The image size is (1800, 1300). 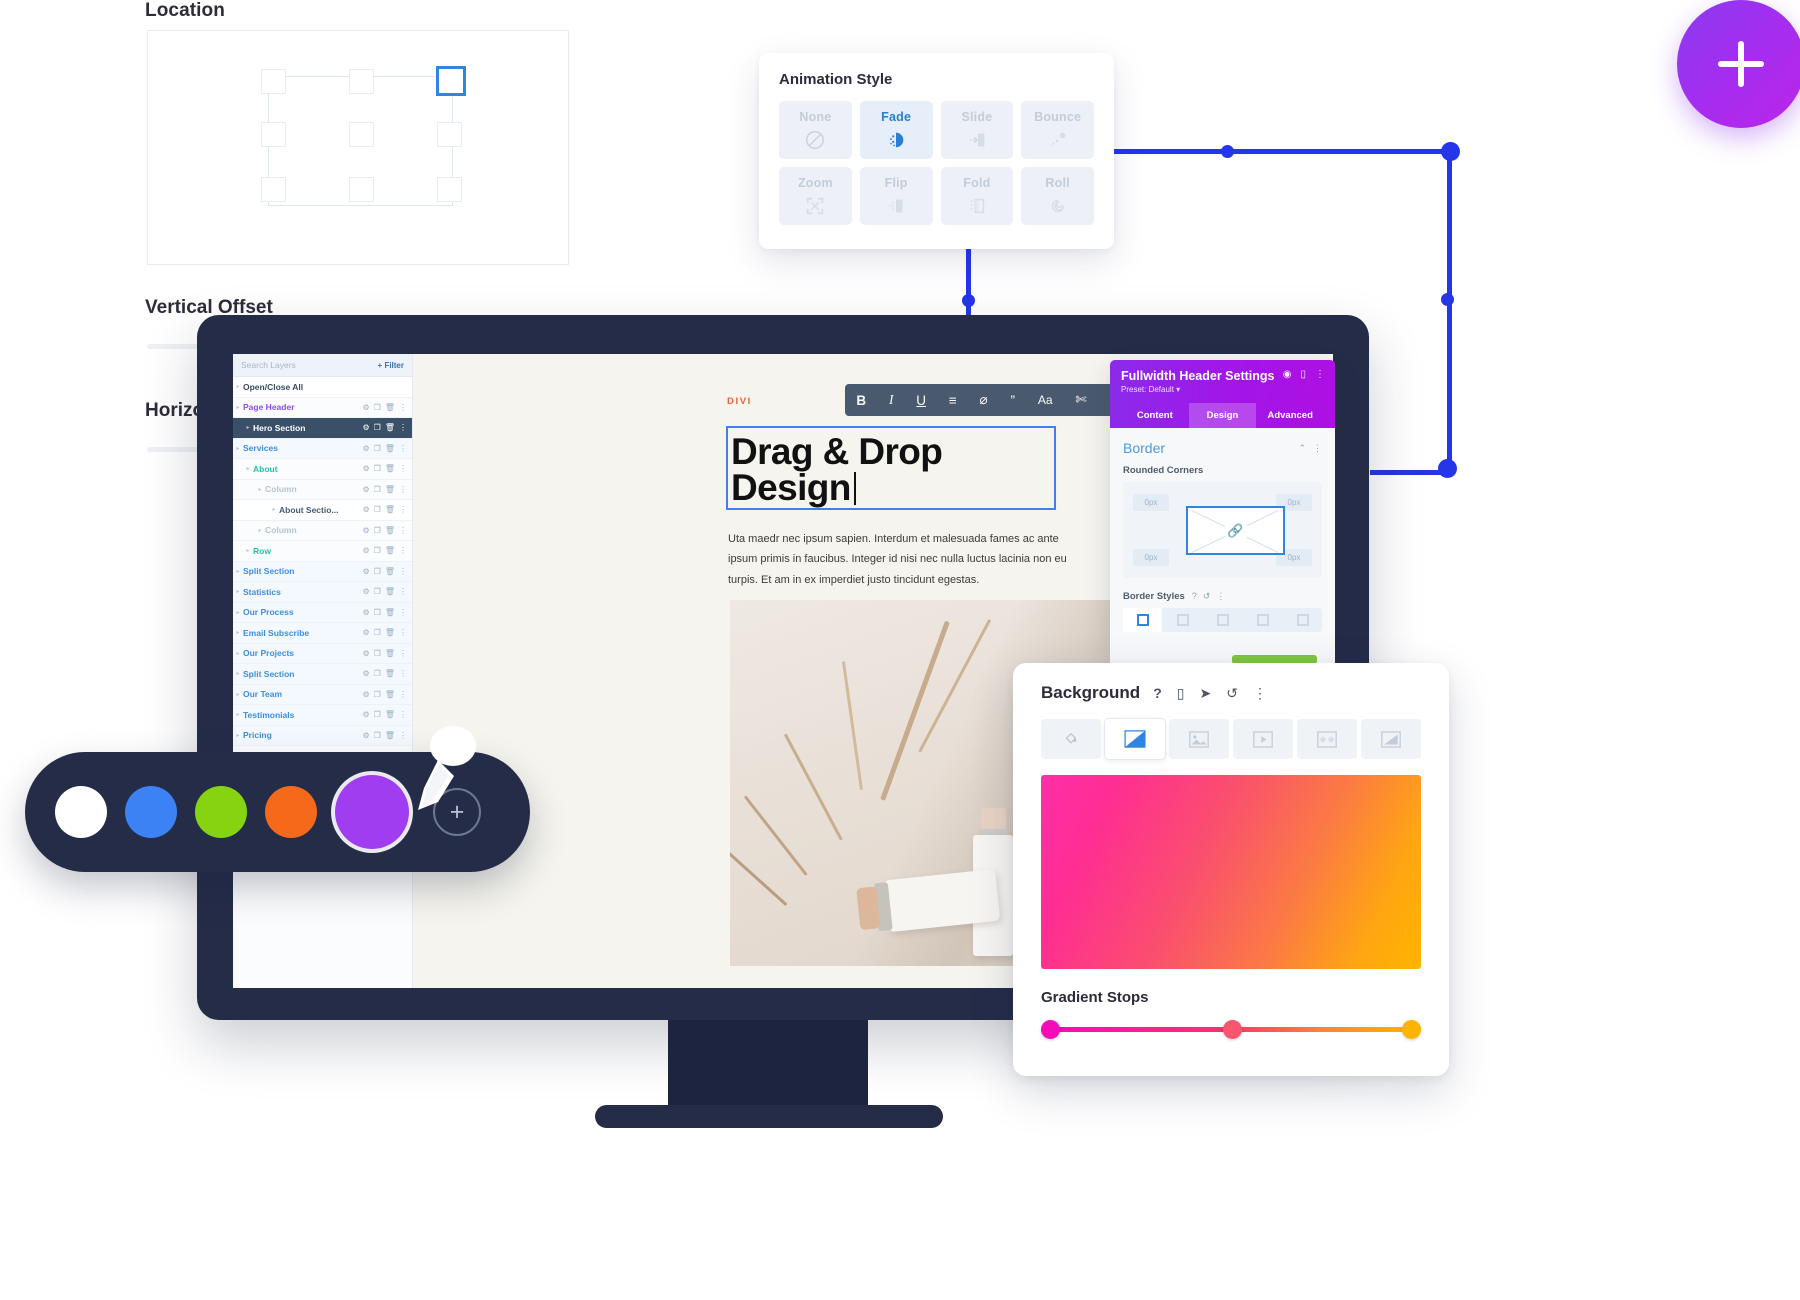 I want to click on border-tab-bottom, so click(x=1262, y=620).